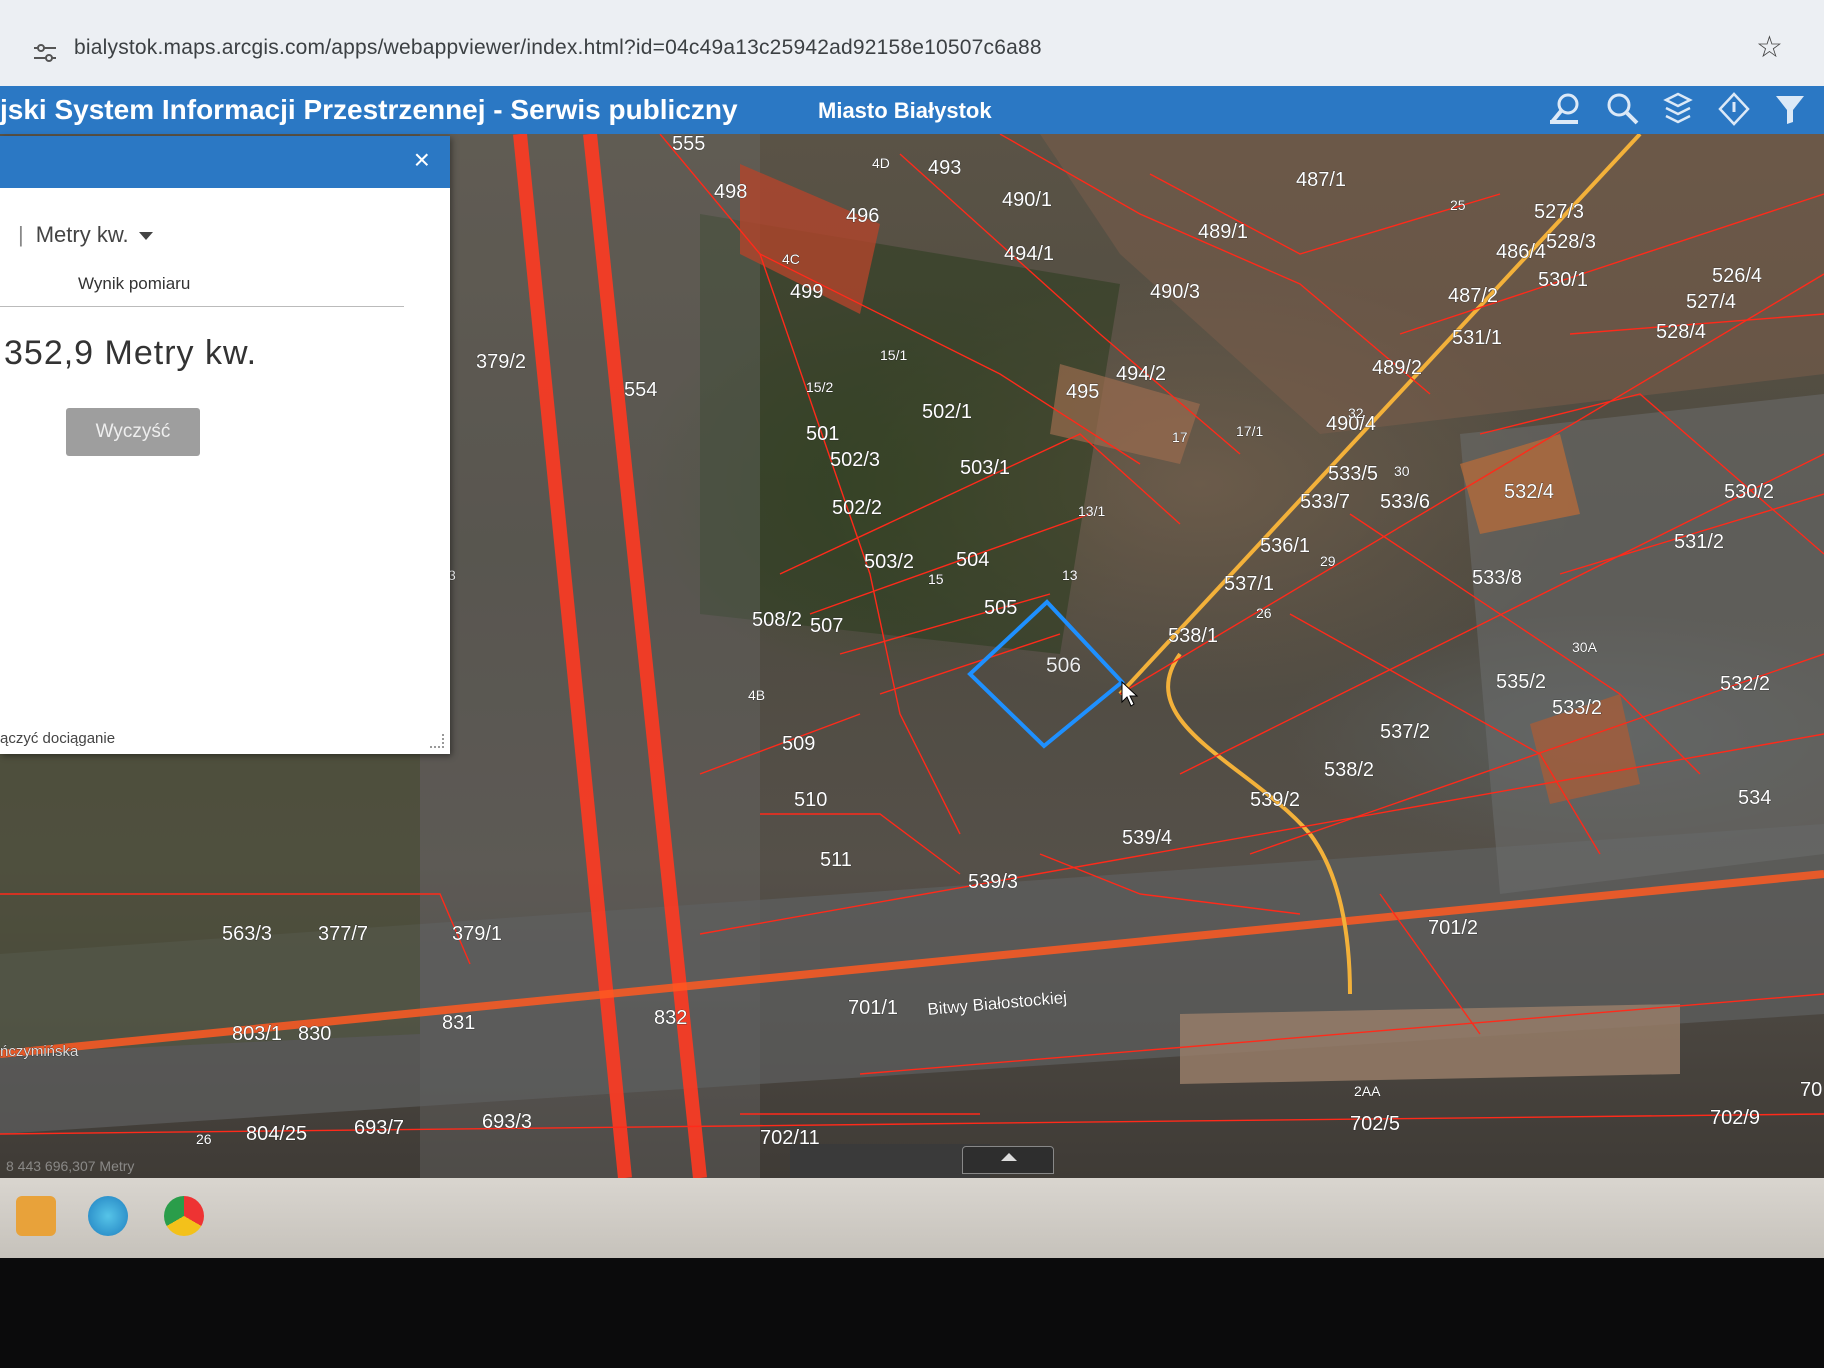 This screenshot has height=1368, width=1824. I want to click on parcel-label: 29, so click(1328, 561).